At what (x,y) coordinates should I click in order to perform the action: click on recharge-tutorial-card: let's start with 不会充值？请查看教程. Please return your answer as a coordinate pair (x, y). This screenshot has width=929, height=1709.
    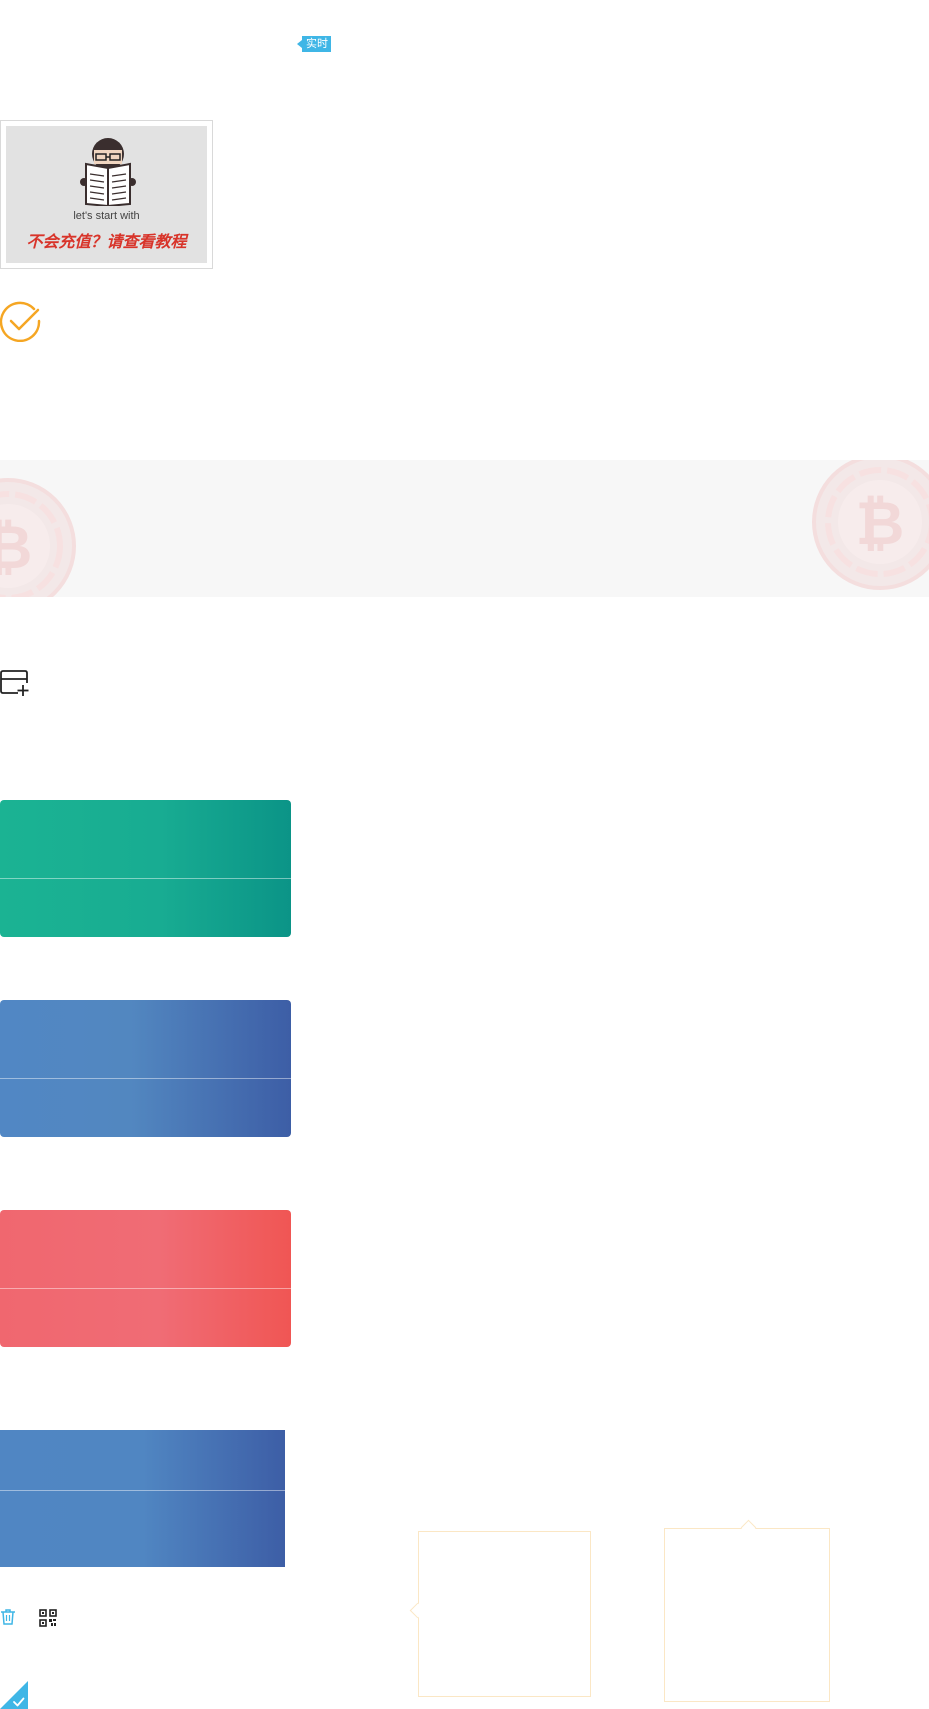
    Looking at the image, I should click on (106, 194).